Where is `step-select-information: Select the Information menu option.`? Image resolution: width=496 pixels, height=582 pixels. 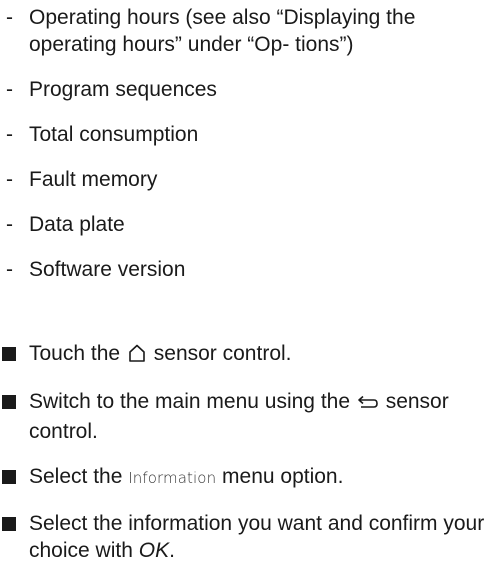 step-select-information: Select the Information menu option. is located at coordinates (244, 477).